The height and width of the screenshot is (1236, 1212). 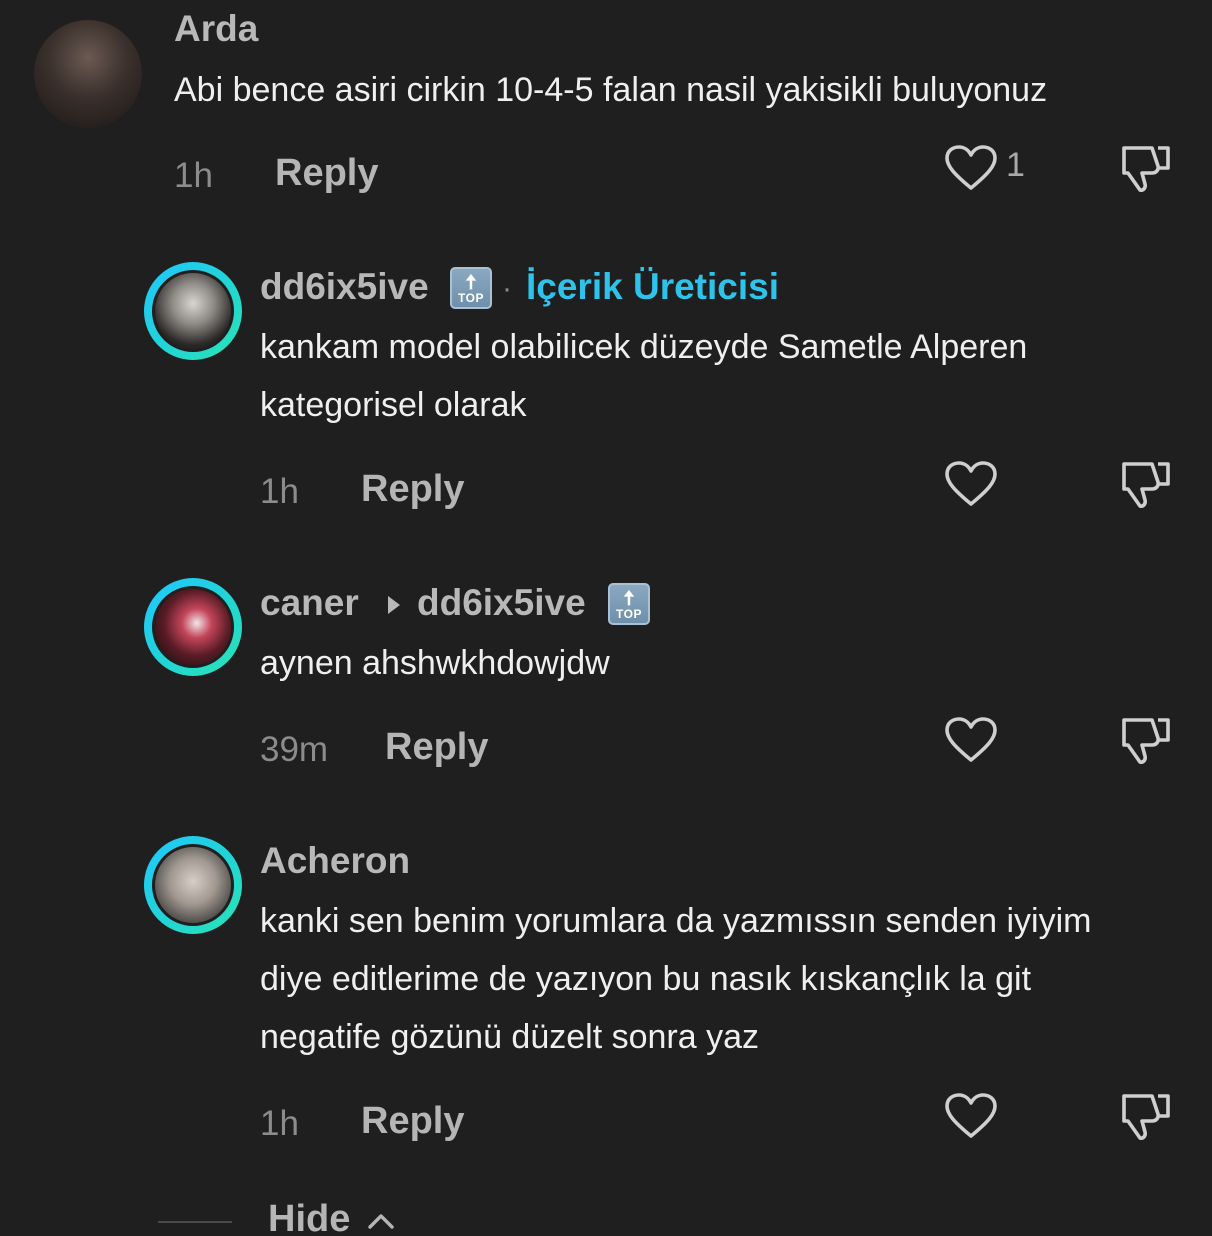 I want to click on comment-username: dd6ix5ive, so click(x=344, y=287).